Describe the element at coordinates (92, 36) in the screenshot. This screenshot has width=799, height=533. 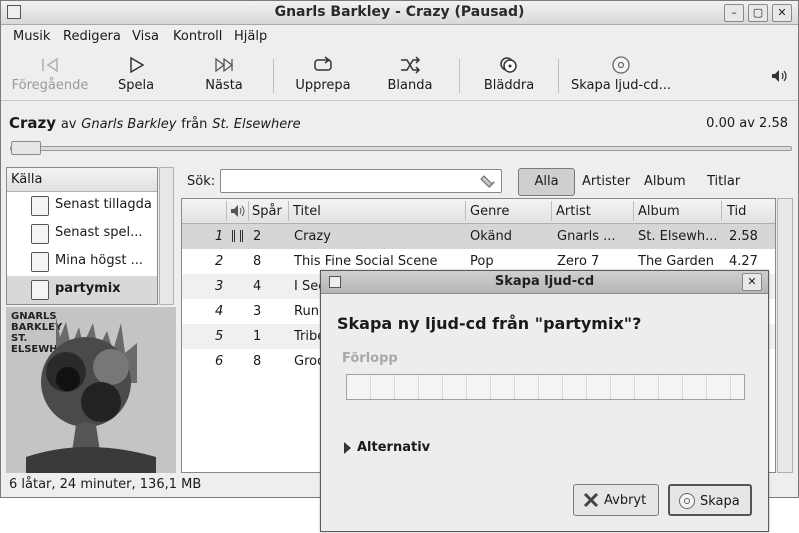
I see `menu-redigera: Redigera` at that location.